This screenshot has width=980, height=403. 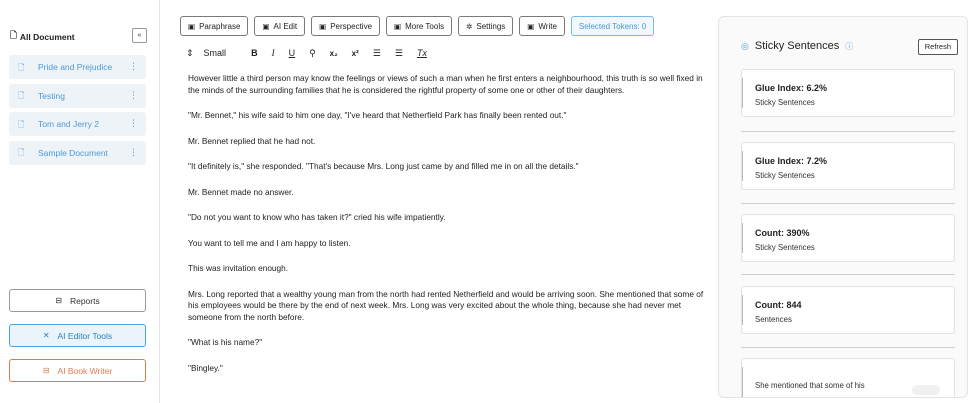 I want to click on settings-button-label: Settings, so click(x=491, y=26).